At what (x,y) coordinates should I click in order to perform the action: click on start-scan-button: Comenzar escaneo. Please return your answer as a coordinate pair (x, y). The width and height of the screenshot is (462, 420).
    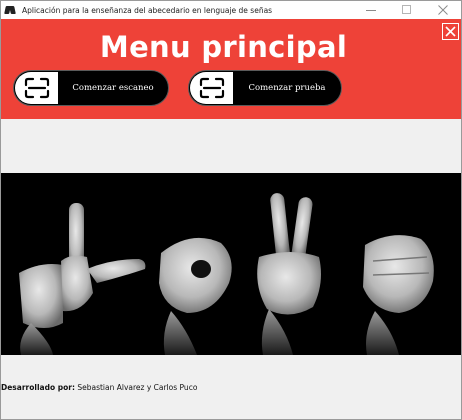
    Looking at the image, I should click on (91, 88).